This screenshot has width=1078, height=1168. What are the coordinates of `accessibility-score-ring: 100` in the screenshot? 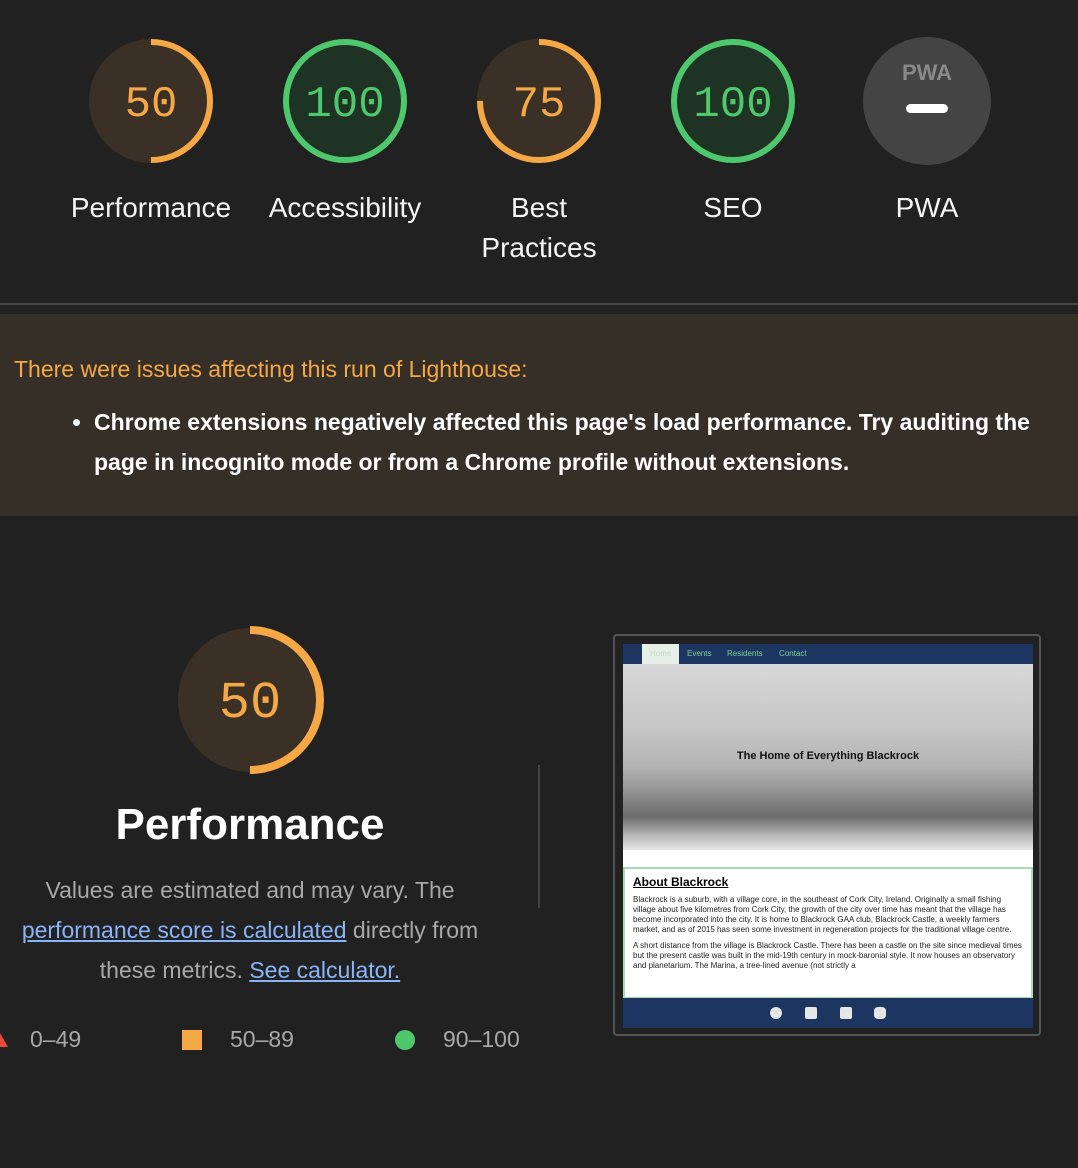 It's located at (345, 101).